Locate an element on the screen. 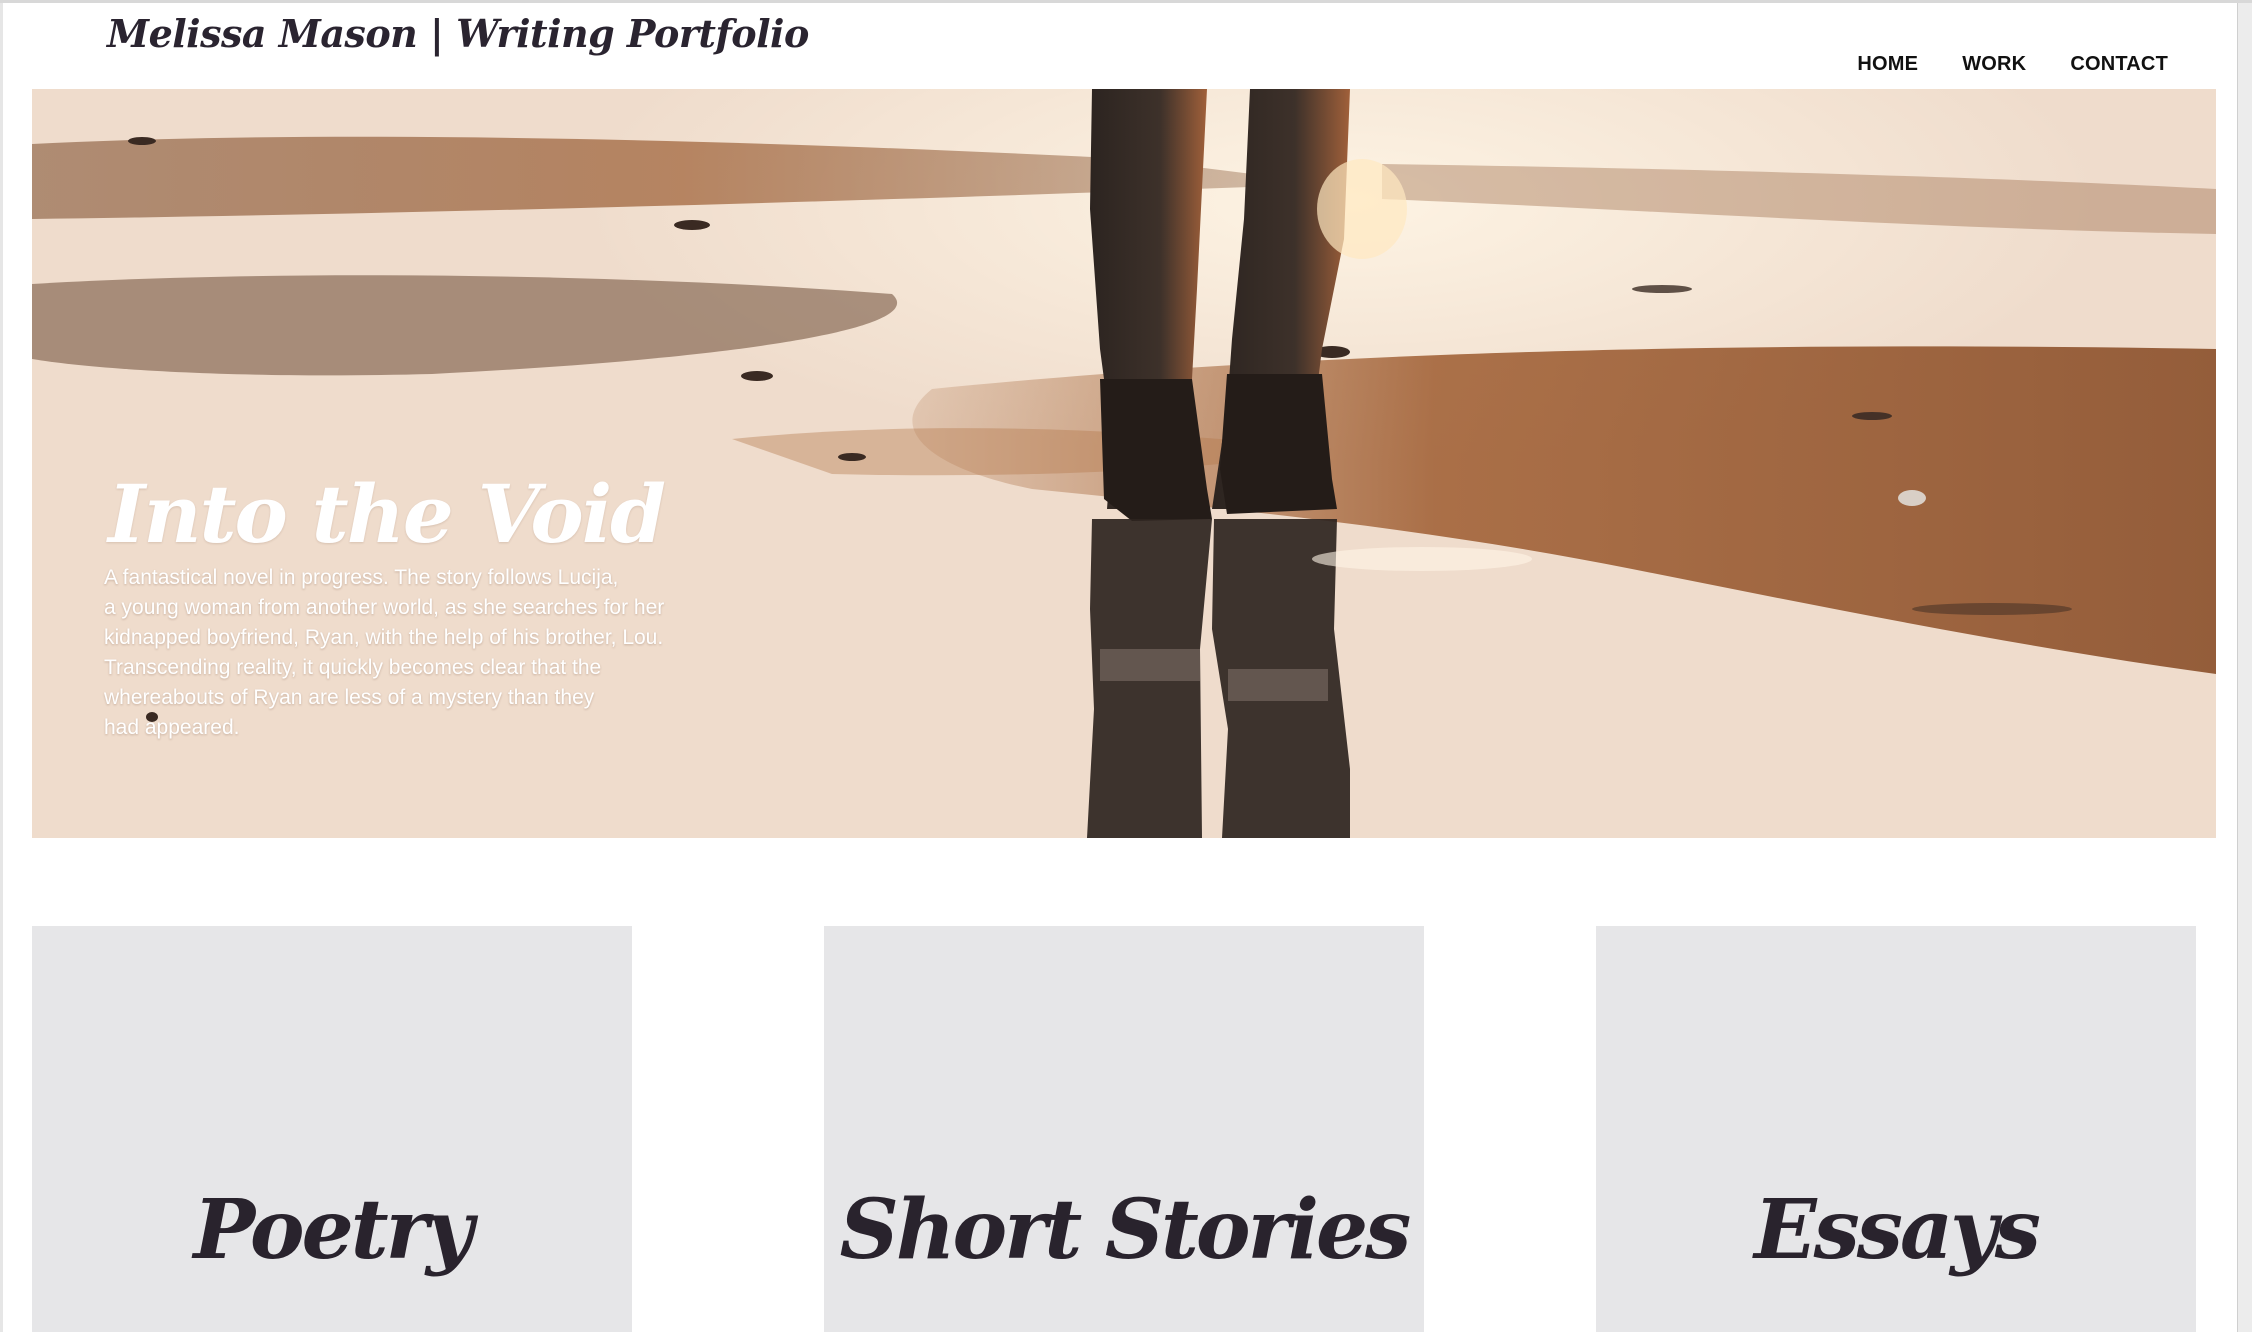  nav-contact-link: CONTACT is located at coordinates (2119, 64).